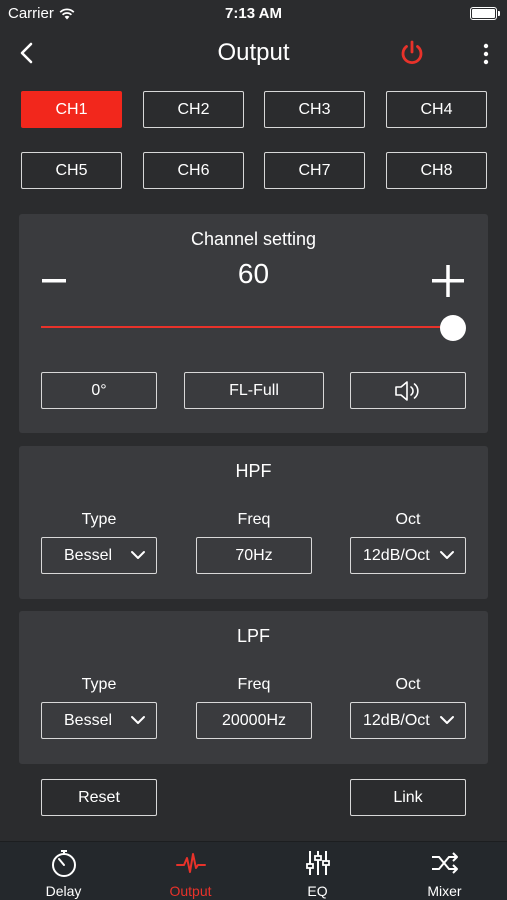 The height and width of the screenshot is (900, 507). What do you see at coordinates (253, 273) in the screenshot?
I see `volume-value: 60` at bounding box center [253, 273].